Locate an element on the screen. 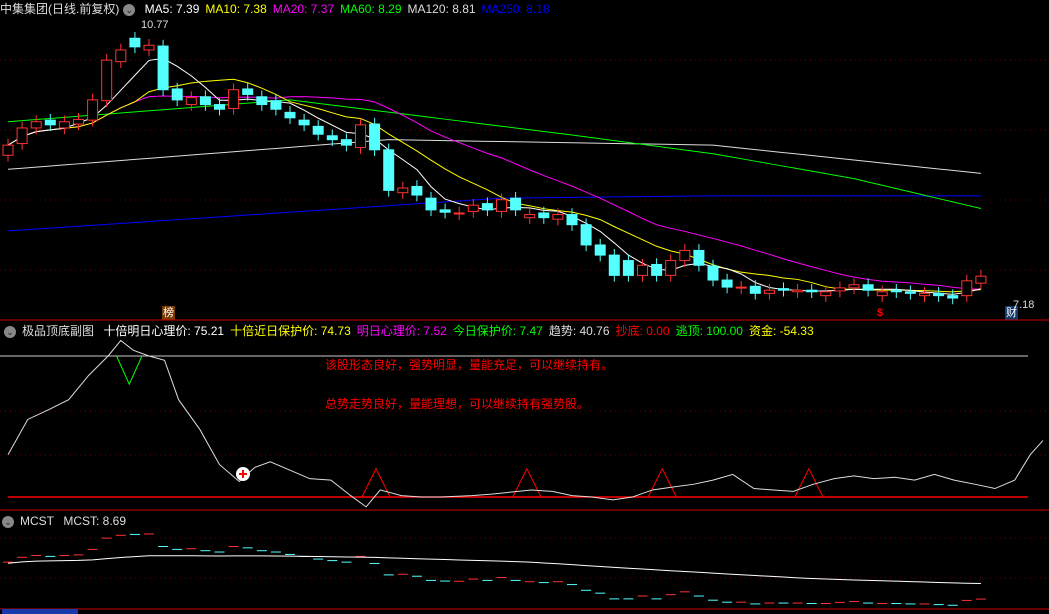 The image size is (1049, 614). top-signal is located at coordinates (129, 370).